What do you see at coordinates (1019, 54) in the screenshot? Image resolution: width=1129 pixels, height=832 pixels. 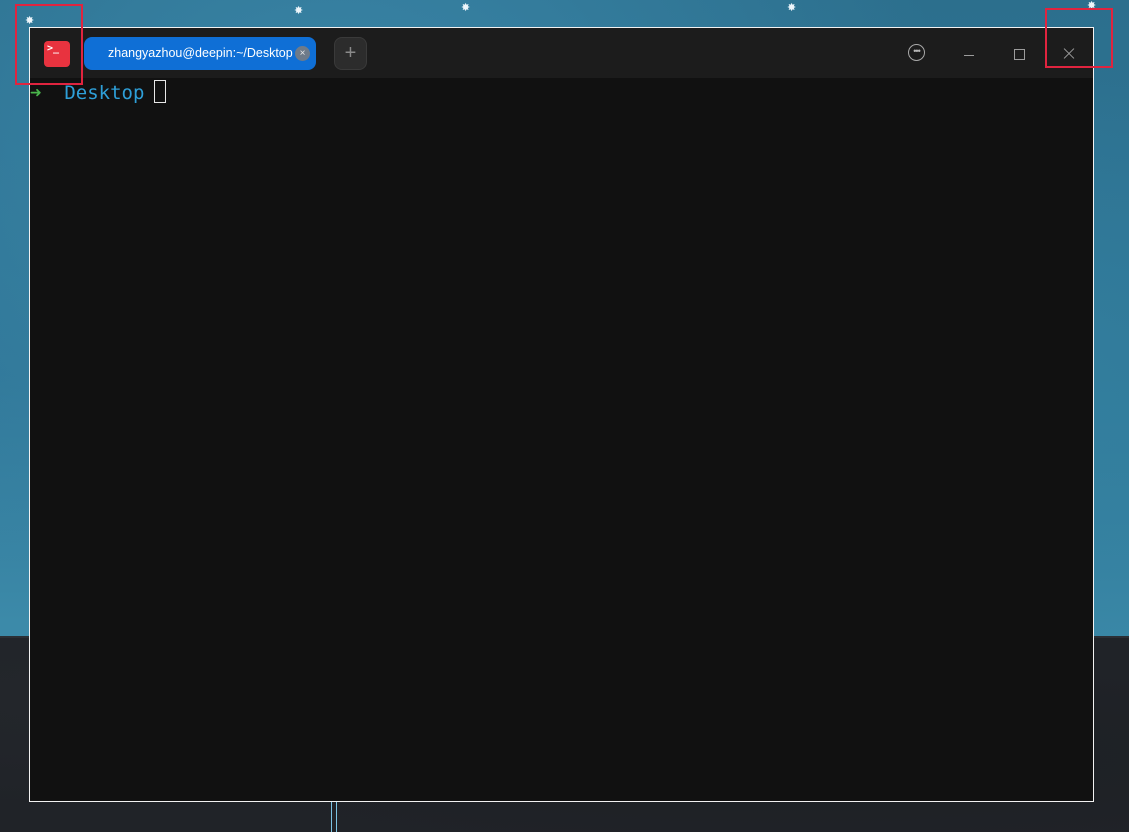 I see `maximize-button` at bounding box center [1019, 54].